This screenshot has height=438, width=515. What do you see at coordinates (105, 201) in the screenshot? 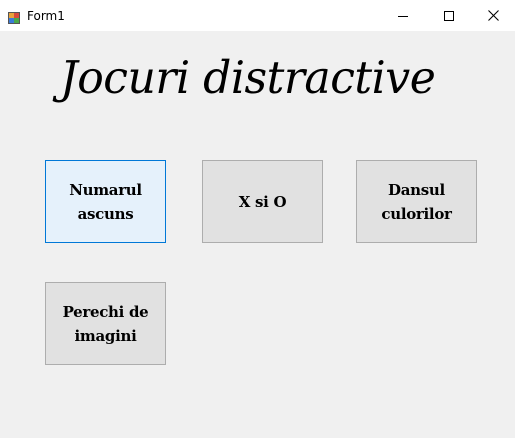
I see `numarul-ascuns-button: Numarul ascuns` at bounding box center [105, 201].